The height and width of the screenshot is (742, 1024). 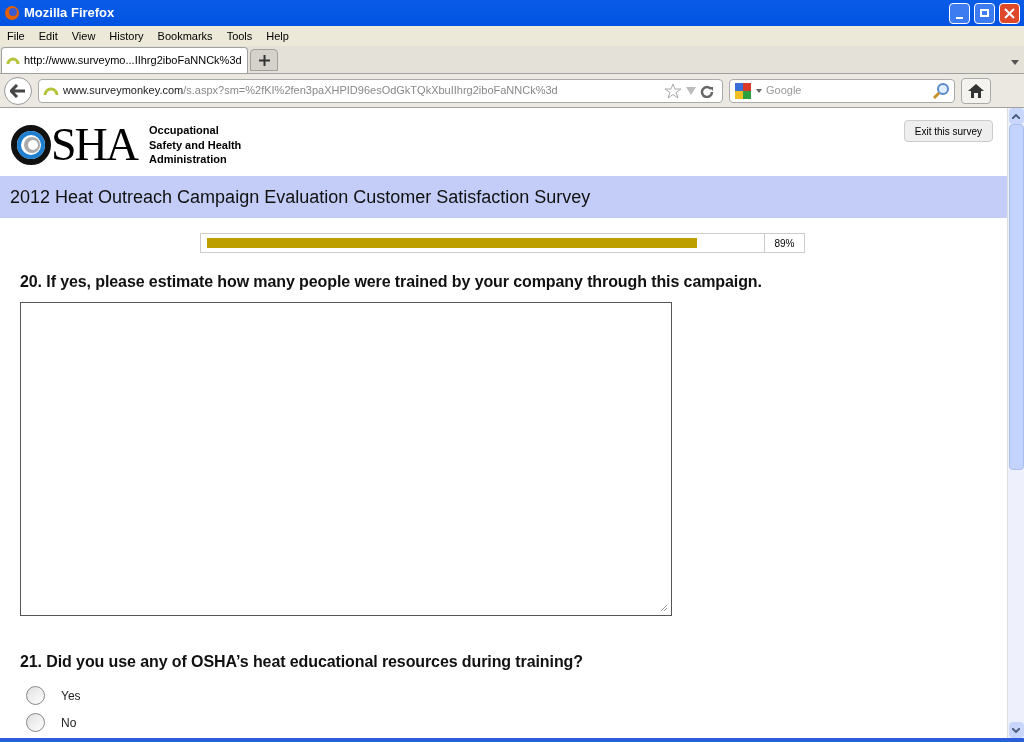 I want to click on search-bar: Google, so click(x=842, y=90).